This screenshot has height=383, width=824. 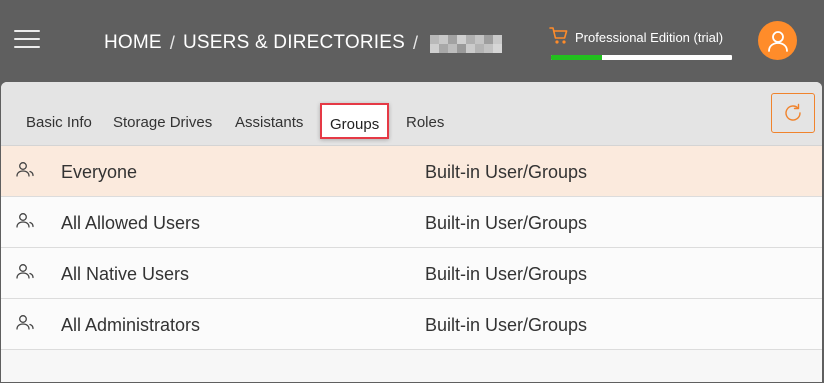 I want to click on tab-groups: Groups, so click(x=355, y=121).